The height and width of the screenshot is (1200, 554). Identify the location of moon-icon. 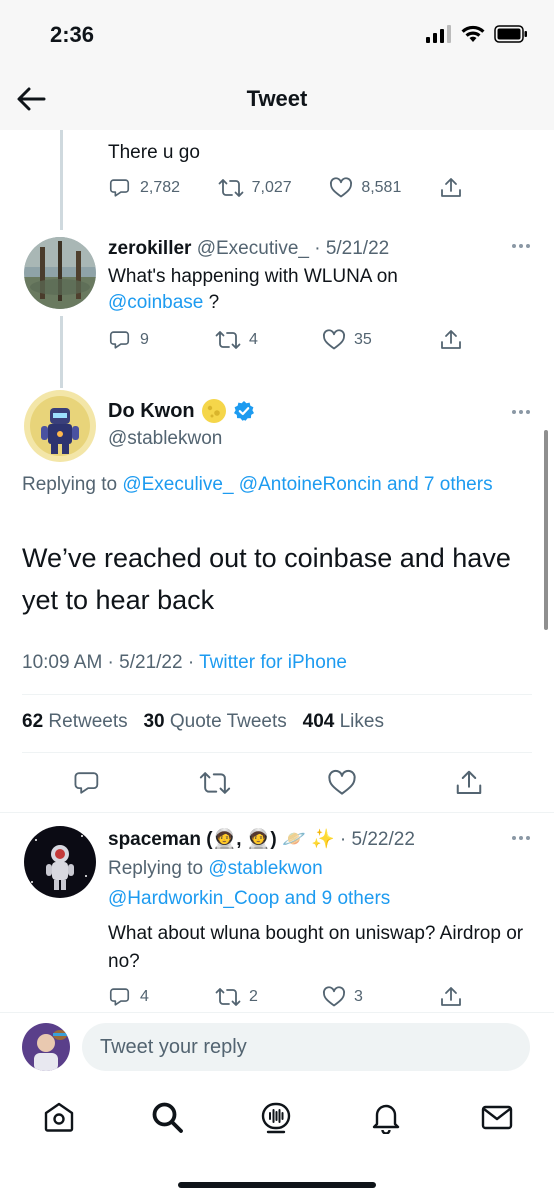
(213, 411).